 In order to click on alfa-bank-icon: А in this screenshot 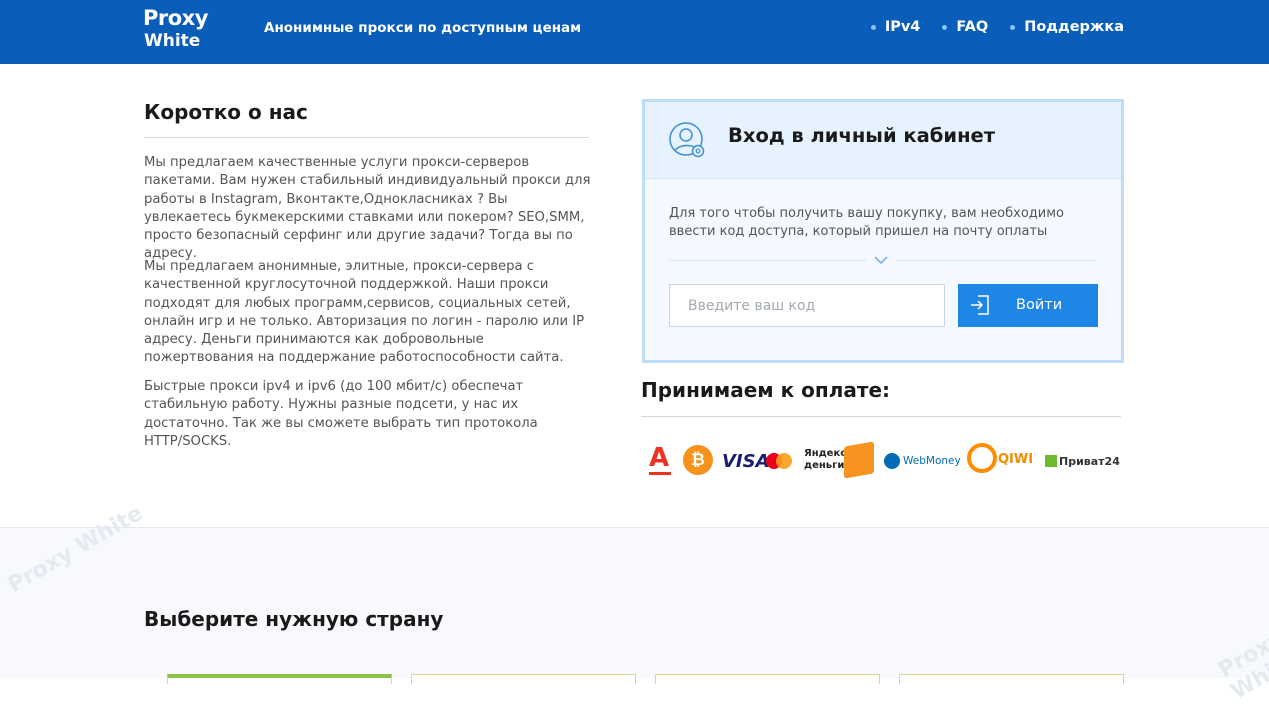, I will do `click(659, 461)`.